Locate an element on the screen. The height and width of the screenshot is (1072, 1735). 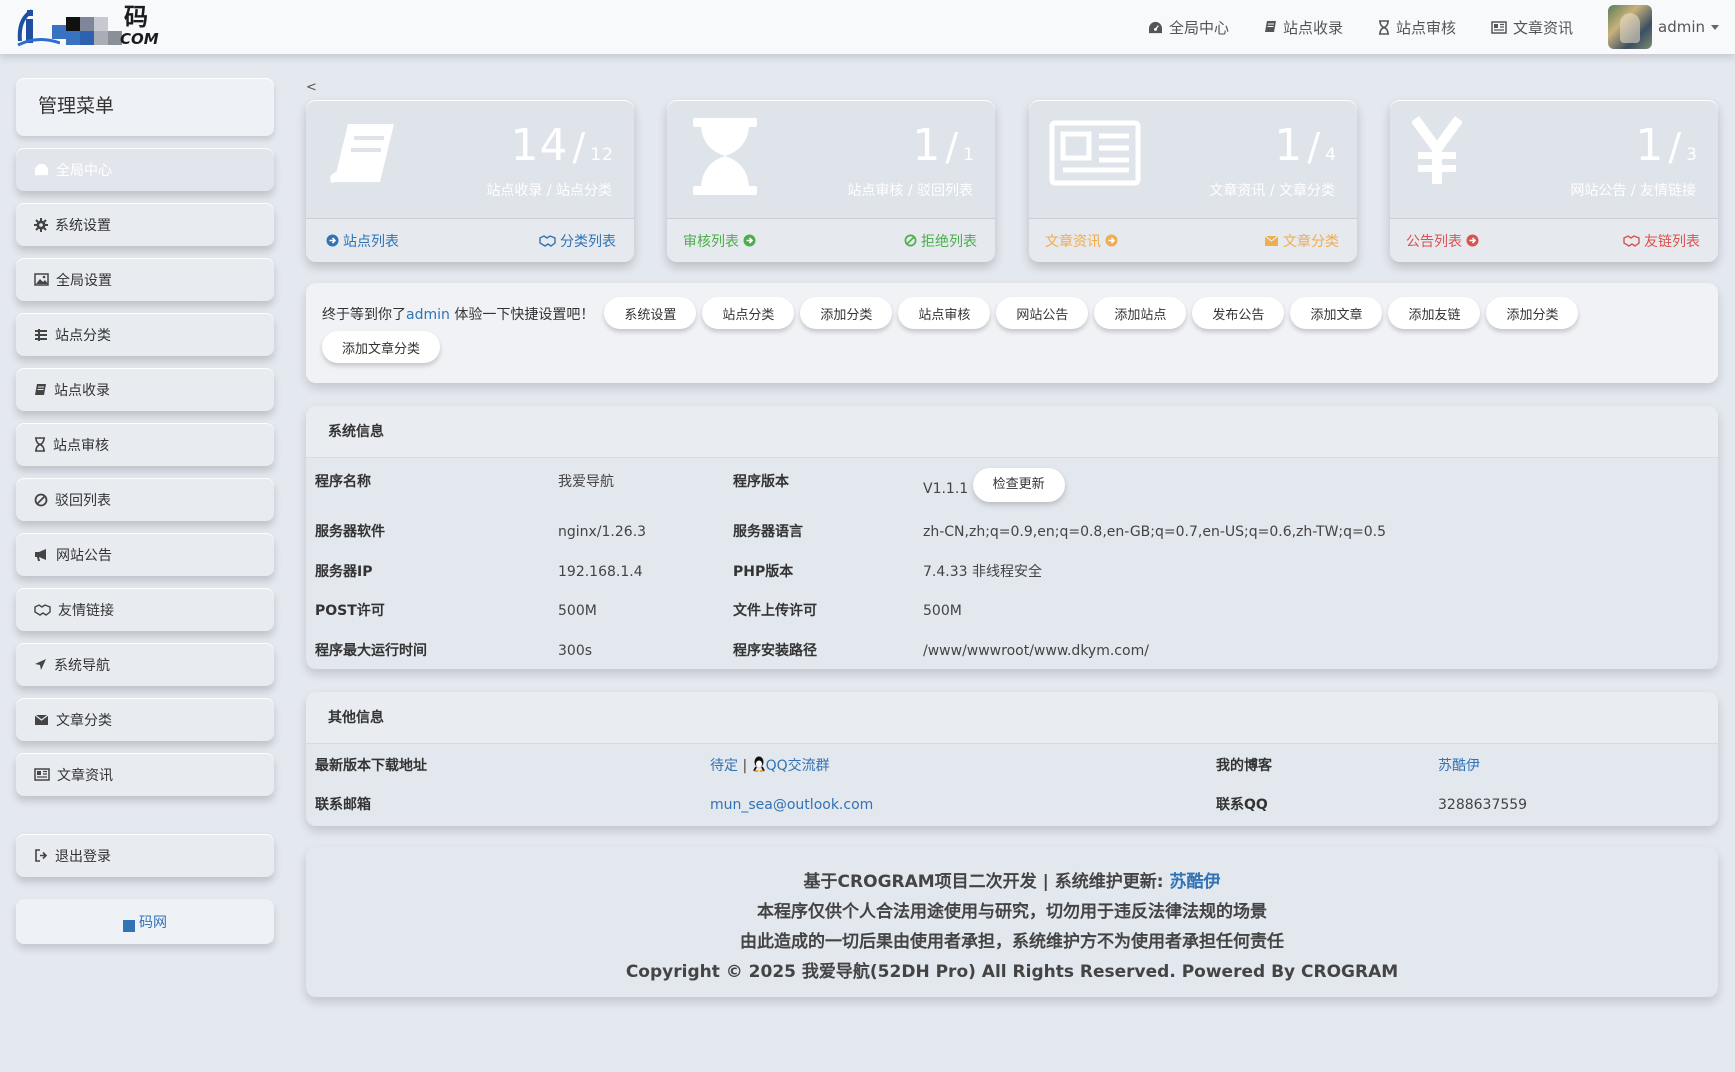
info-value: 300s is located at coordinates (575, 651).